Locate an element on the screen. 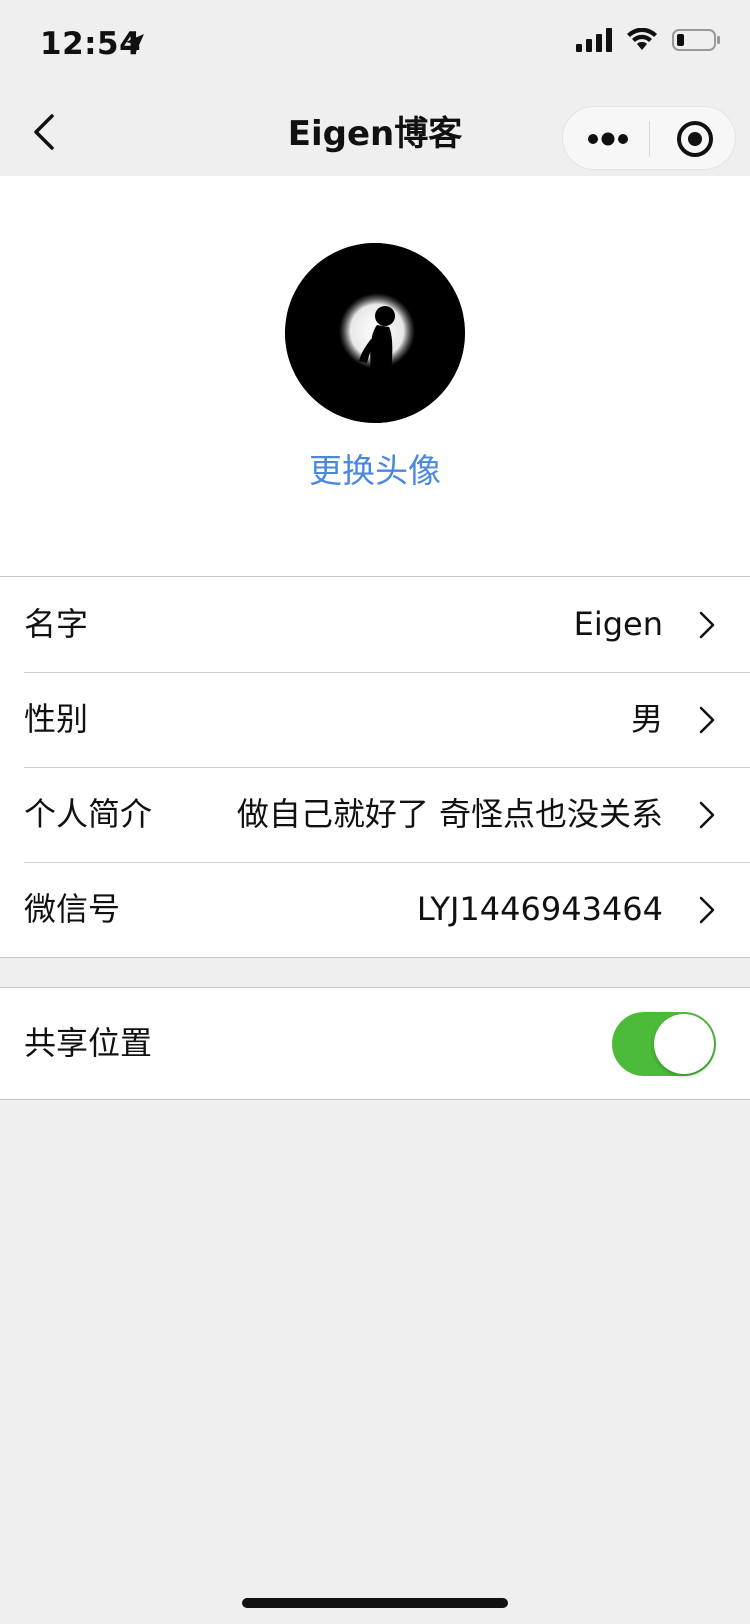  wechat-id-row: 微信号 LYJ1446943464 is located at coordinates (375, 909).